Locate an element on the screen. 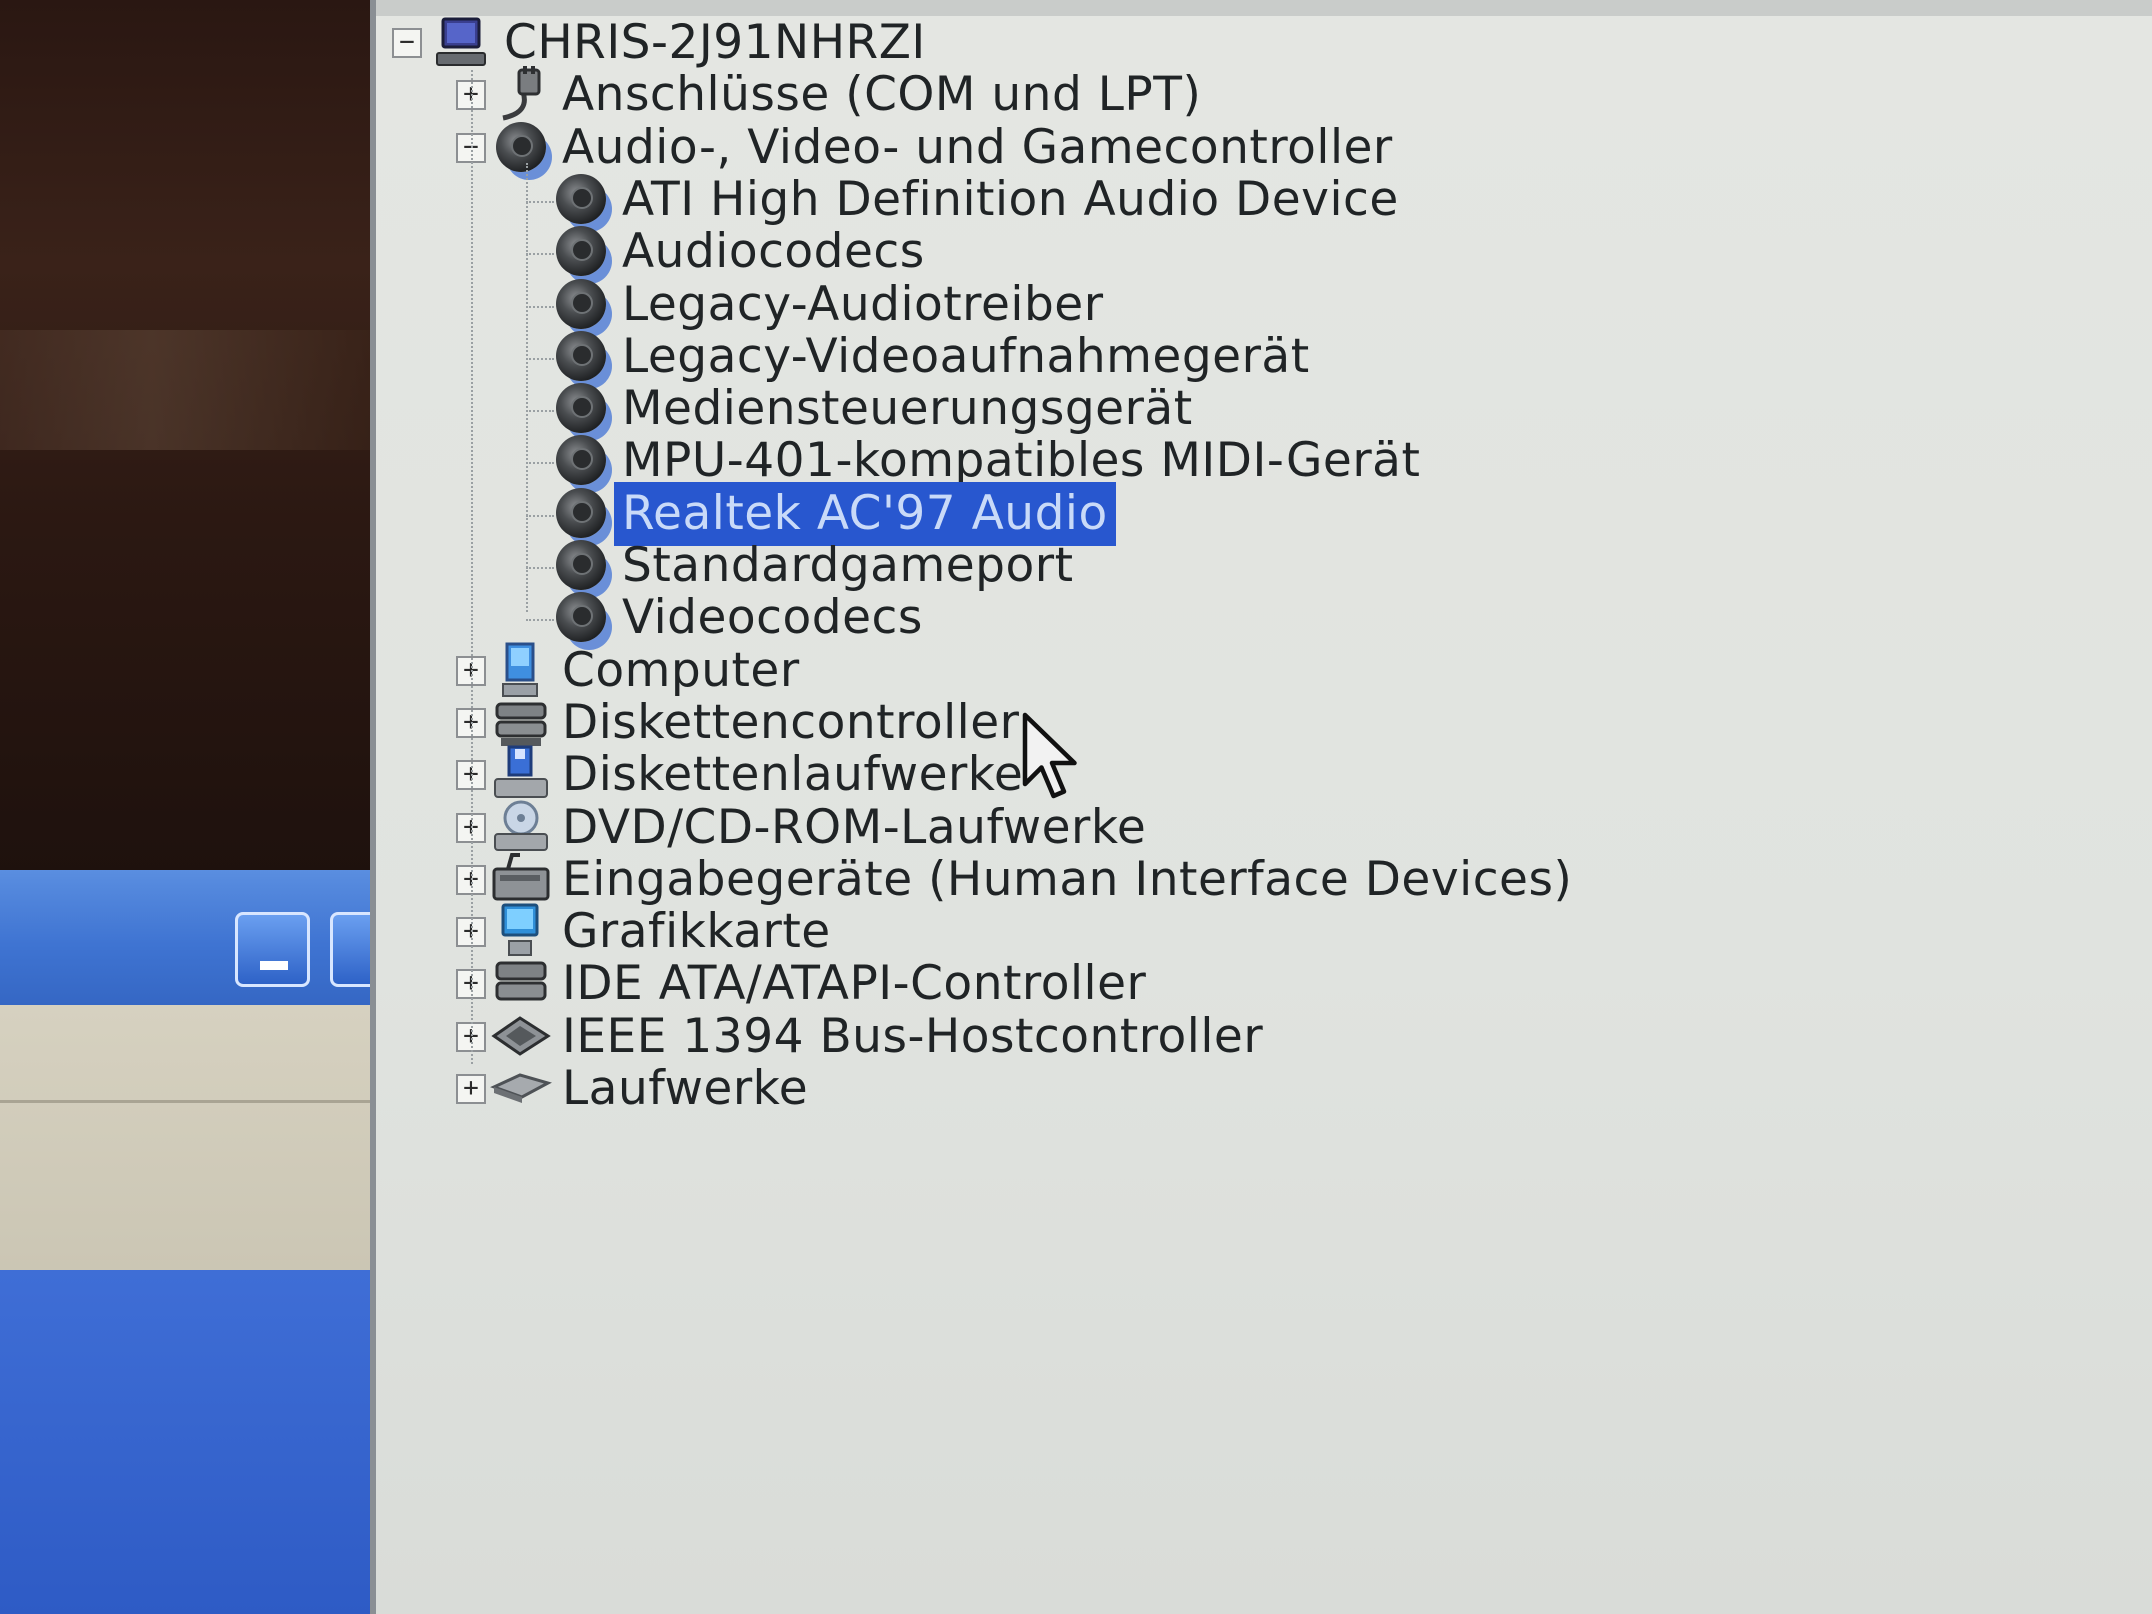 The width and height of the screenshot is (2152, 1614). background-window-panel is located at coordinates (190, 1137).